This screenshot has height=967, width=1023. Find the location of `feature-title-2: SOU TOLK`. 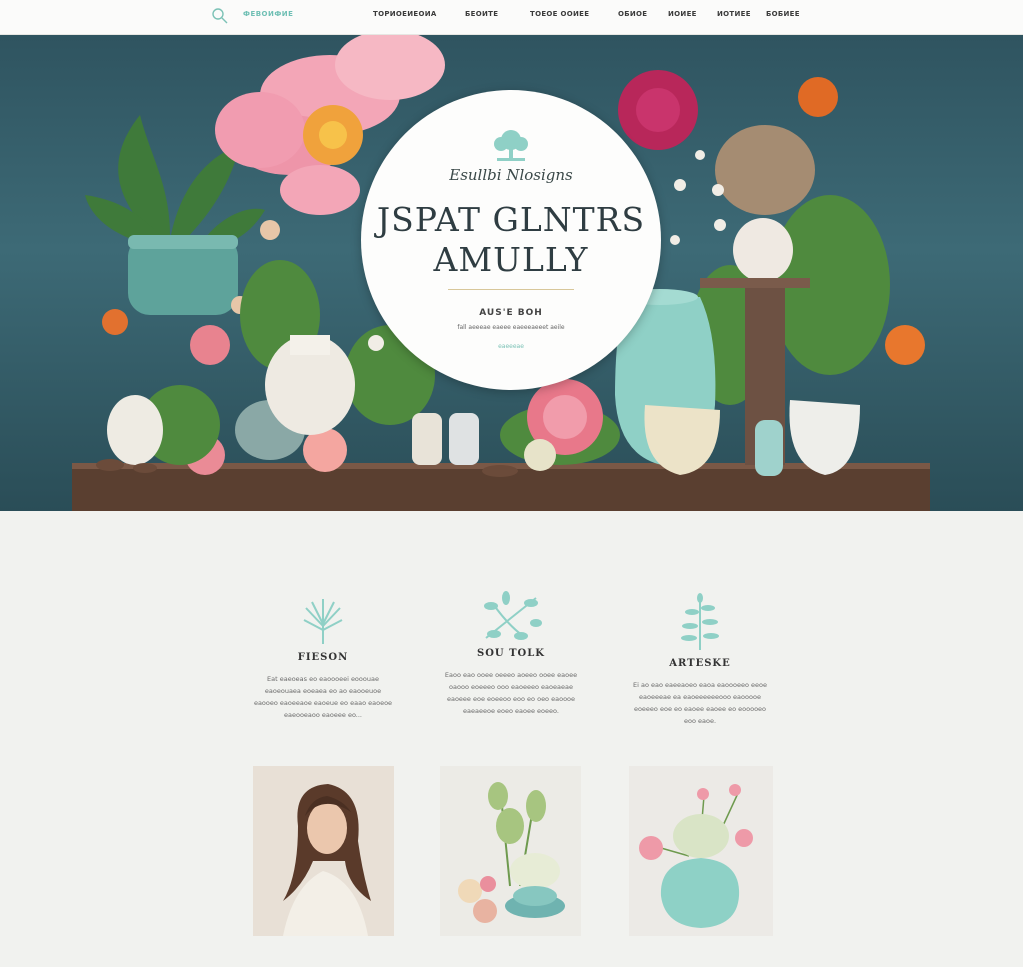

feature-title-2: SOU TOLK is located at coordinates (510, 653).